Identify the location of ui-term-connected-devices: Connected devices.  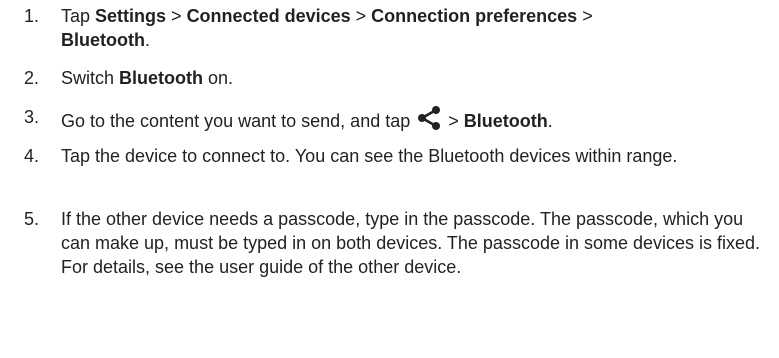
(268, 16).